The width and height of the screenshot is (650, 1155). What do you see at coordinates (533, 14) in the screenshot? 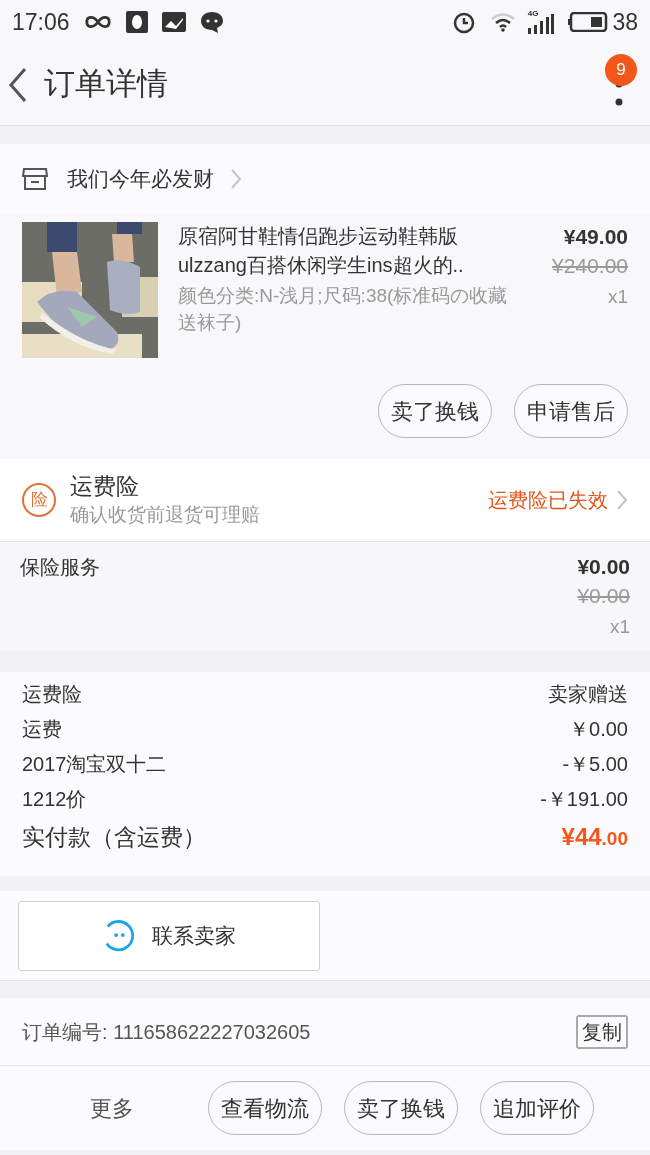
I see `network-label: 4G` at bounding box center [533, 14].